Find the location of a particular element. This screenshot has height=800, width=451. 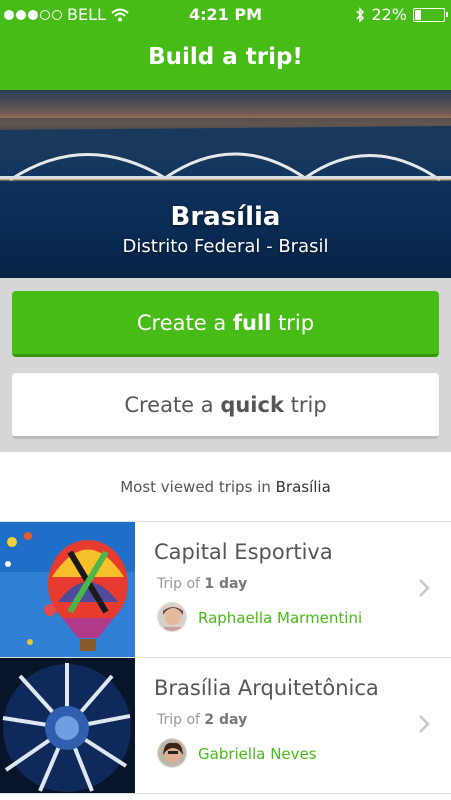

status-bar: BELL 4:21 PM 22% is located at coordinates (225, 15).